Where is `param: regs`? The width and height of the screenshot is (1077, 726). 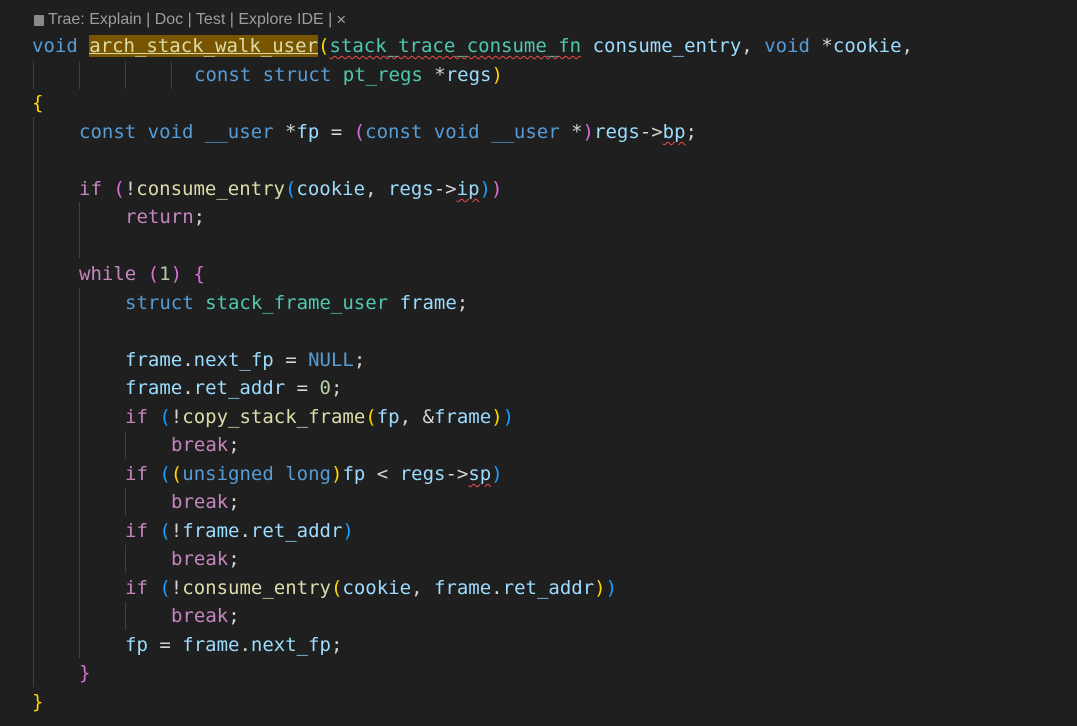
param: regs is located at coordinates (468, 75).